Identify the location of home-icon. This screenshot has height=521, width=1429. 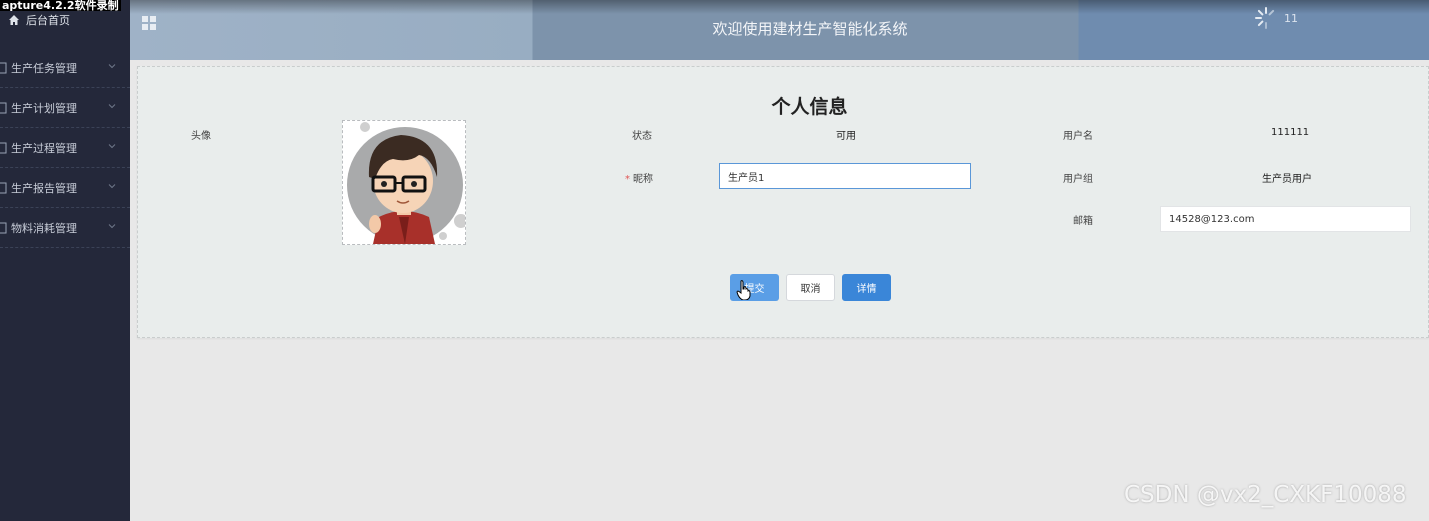
(14, 20).